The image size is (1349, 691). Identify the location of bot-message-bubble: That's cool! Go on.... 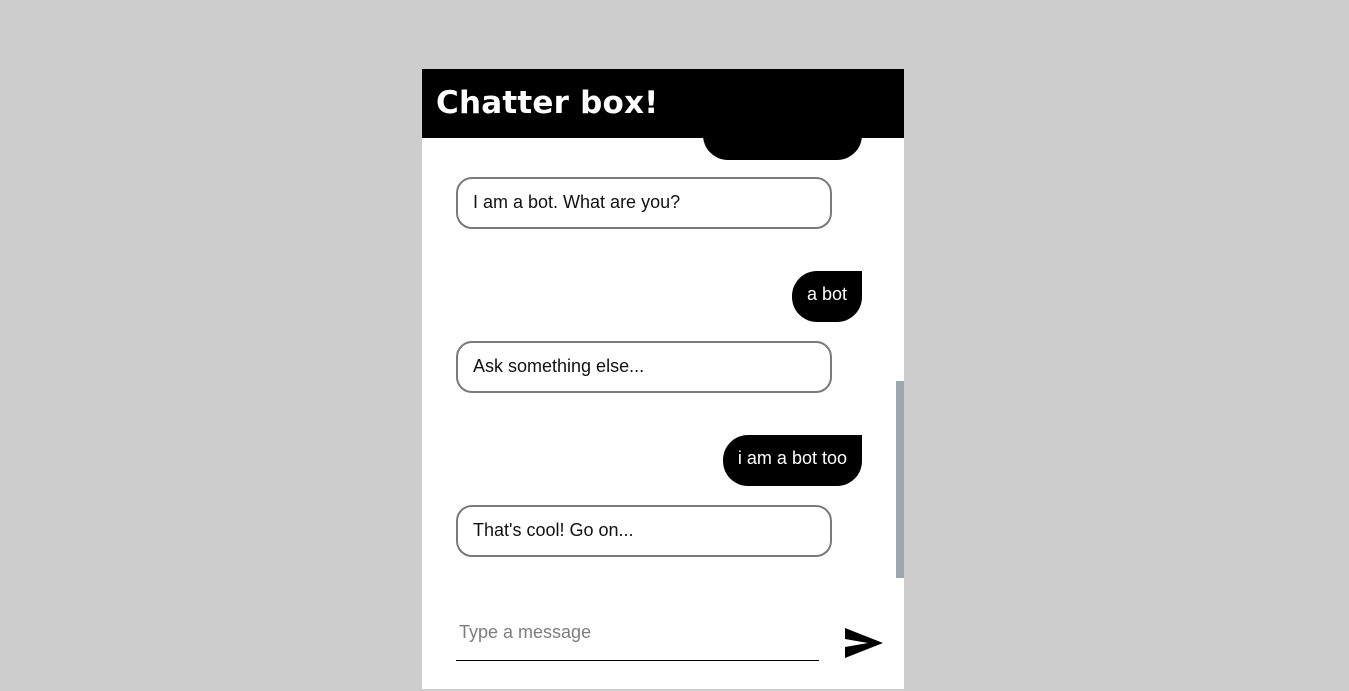
(644, 531).